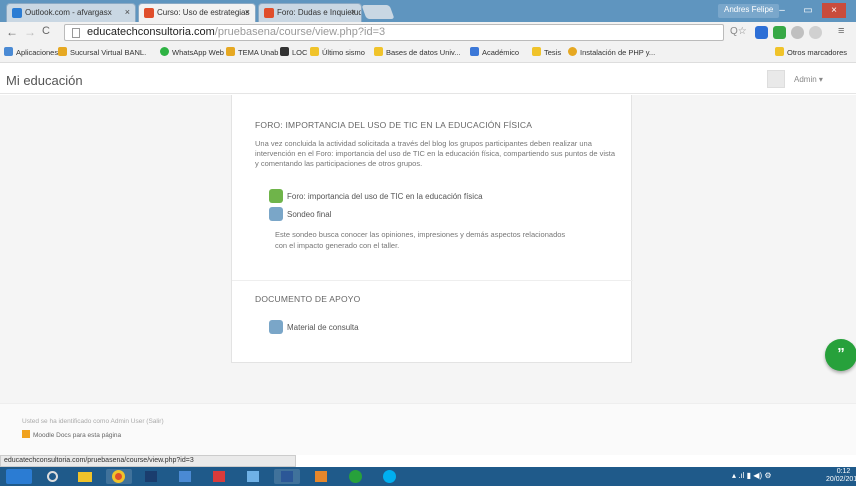  Describe the element at coordinates (46, 31) in the screenshot. I see `reload-icon: C` at that location.